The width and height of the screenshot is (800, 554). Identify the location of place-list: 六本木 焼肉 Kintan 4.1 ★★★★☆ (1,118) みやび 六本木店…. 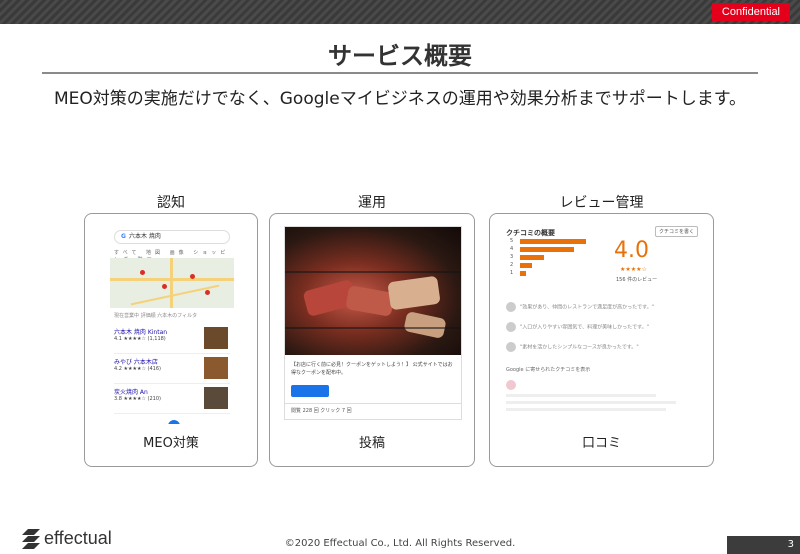
(172, 369).